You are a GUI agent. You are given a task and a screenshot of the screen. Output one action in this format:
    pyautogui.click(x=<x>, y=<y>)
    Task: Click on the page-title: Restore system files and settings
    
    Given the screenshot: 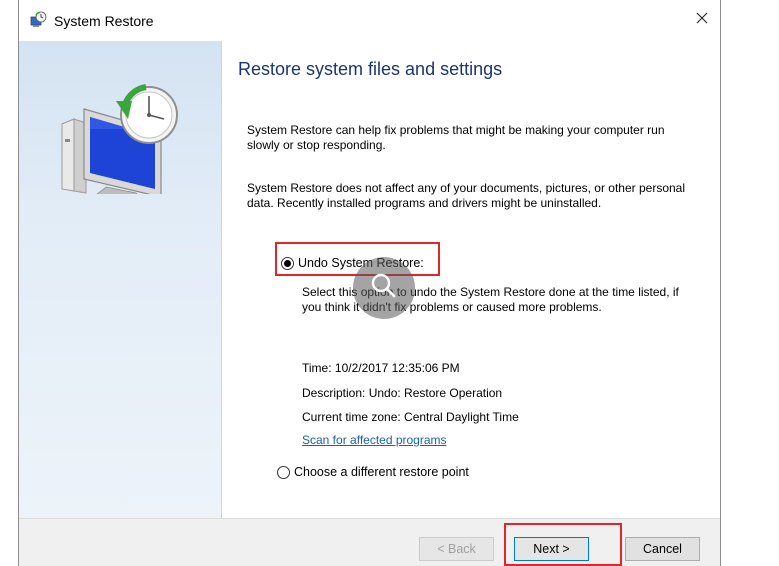 What is the action you would take?
    pyautogui.click(x=370, y=69)
    